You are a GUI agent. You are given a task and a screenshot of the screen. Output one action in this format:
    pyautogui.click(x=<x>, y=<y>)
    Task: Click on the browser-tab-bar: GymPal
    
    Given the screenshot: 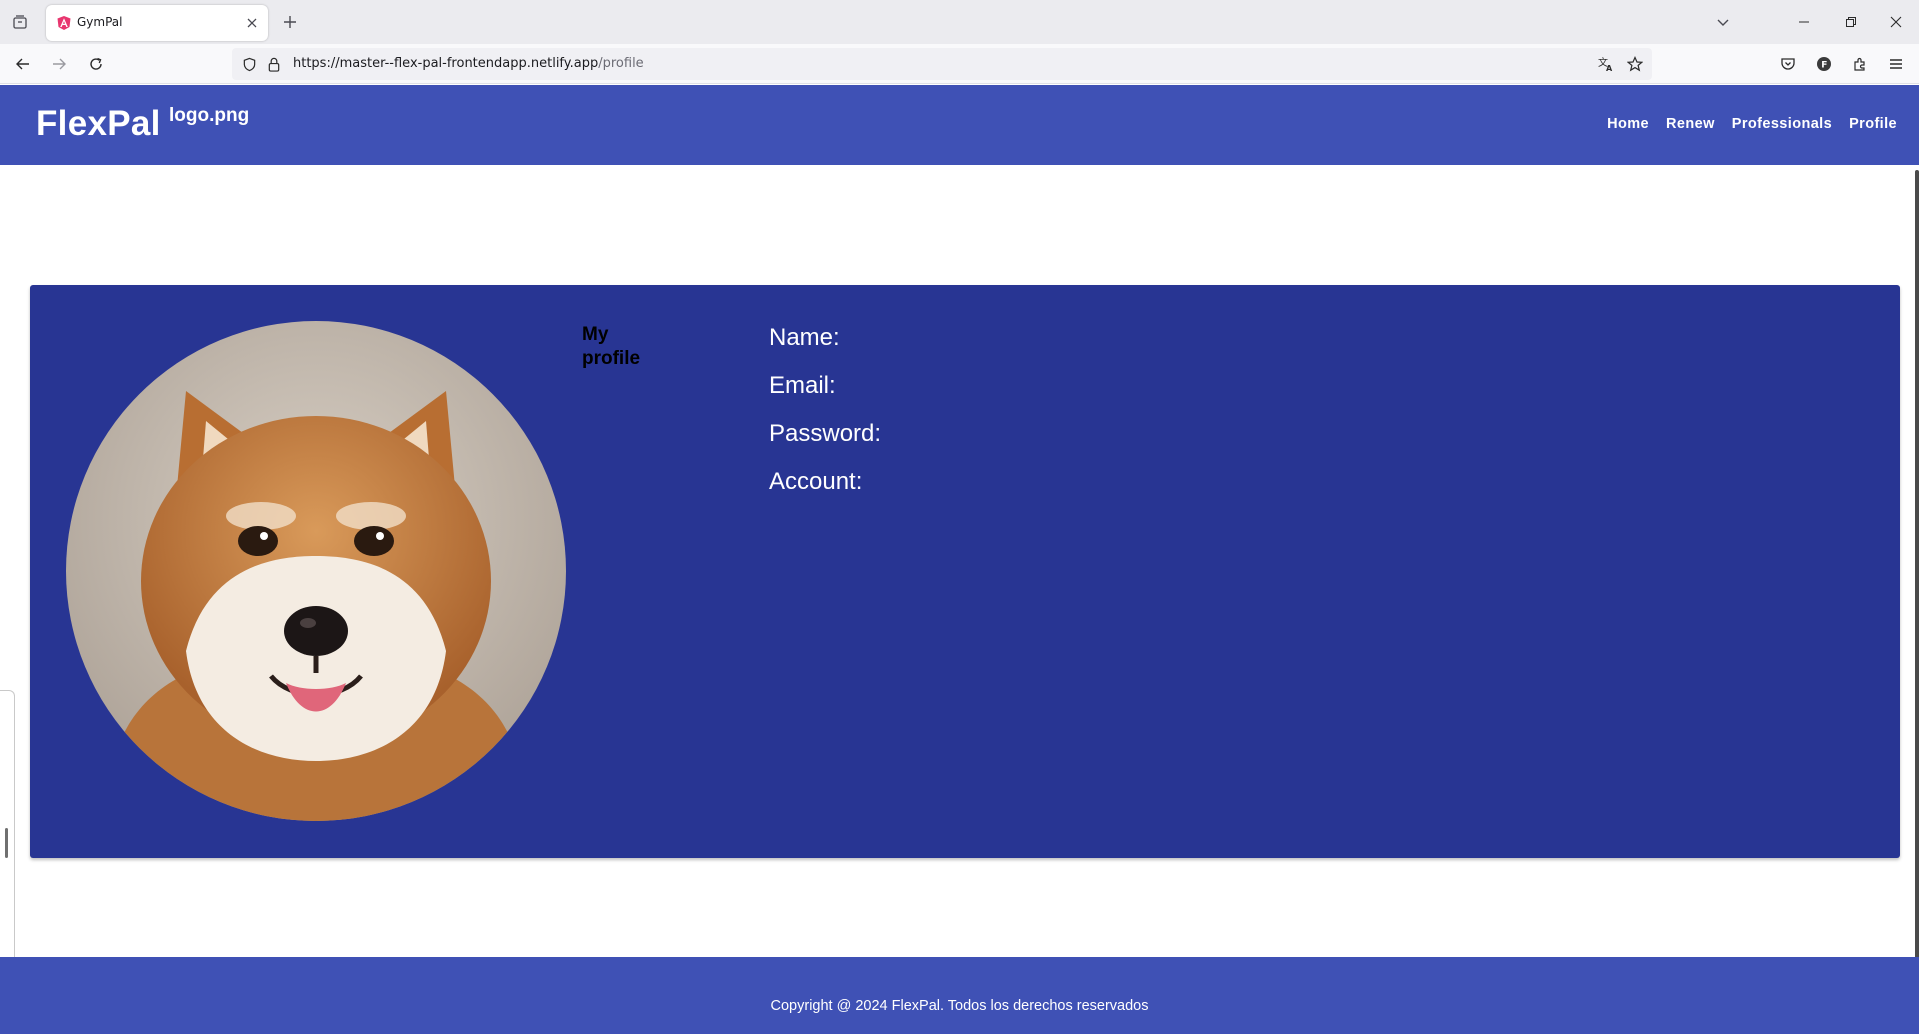 What is the action you would take?
    pyautogui.click(x=959, y=22)
    